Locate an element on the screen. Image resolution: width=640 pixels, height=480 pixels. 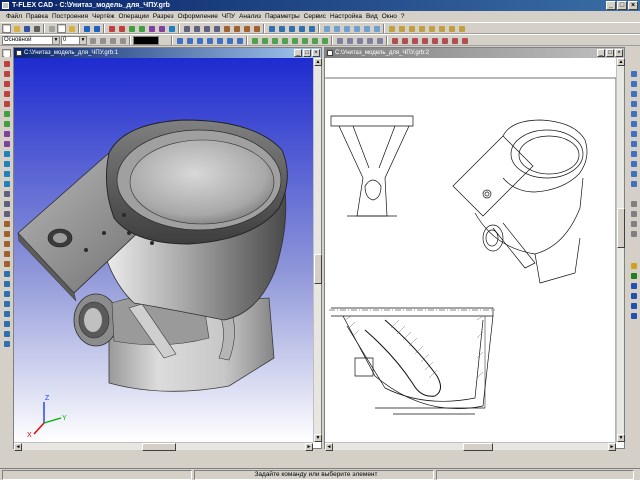
break-view-icon is located at coordinates (369, 40).